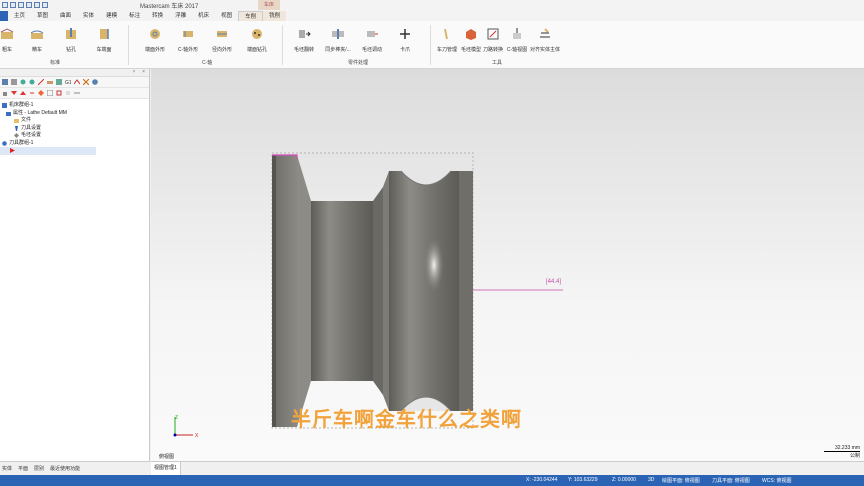  Describe the element at coordinates (304, 42) in the screenshot. I see `stock-flip-button: 毛坯翻转` at that location.